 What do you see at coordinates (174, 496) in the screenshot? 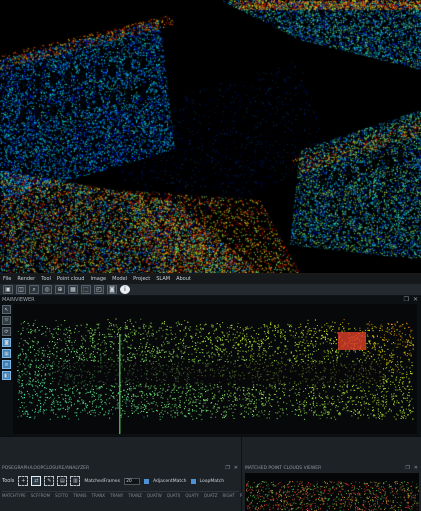
I see `column-header: QUATX` at bounding box center [174, 496].